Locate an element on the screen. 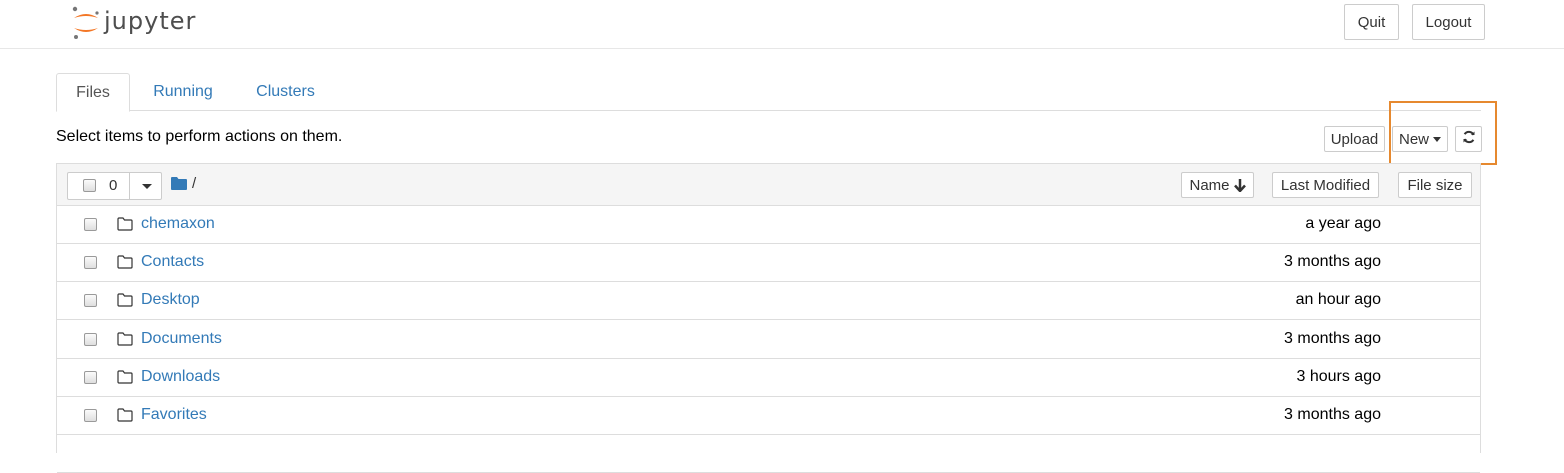 The image size is (1564, 473). item-name-link: Downloads is located at coordinates (180, 377).